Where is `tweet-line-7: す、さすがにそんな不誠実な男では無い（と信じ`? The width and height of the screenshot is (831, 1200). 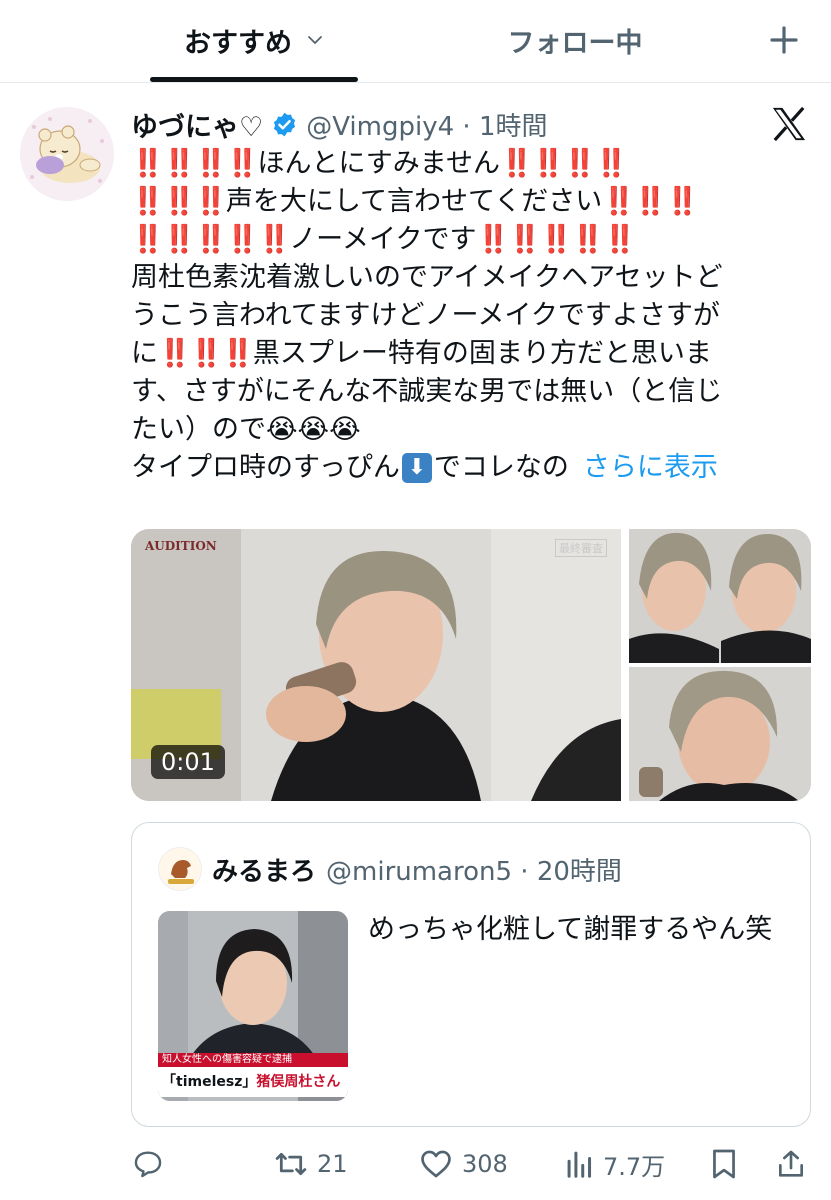
tweet-line-7: す、さすがにそんな不誠実な男では無い（と信じ is located at coordinates (427, 391).